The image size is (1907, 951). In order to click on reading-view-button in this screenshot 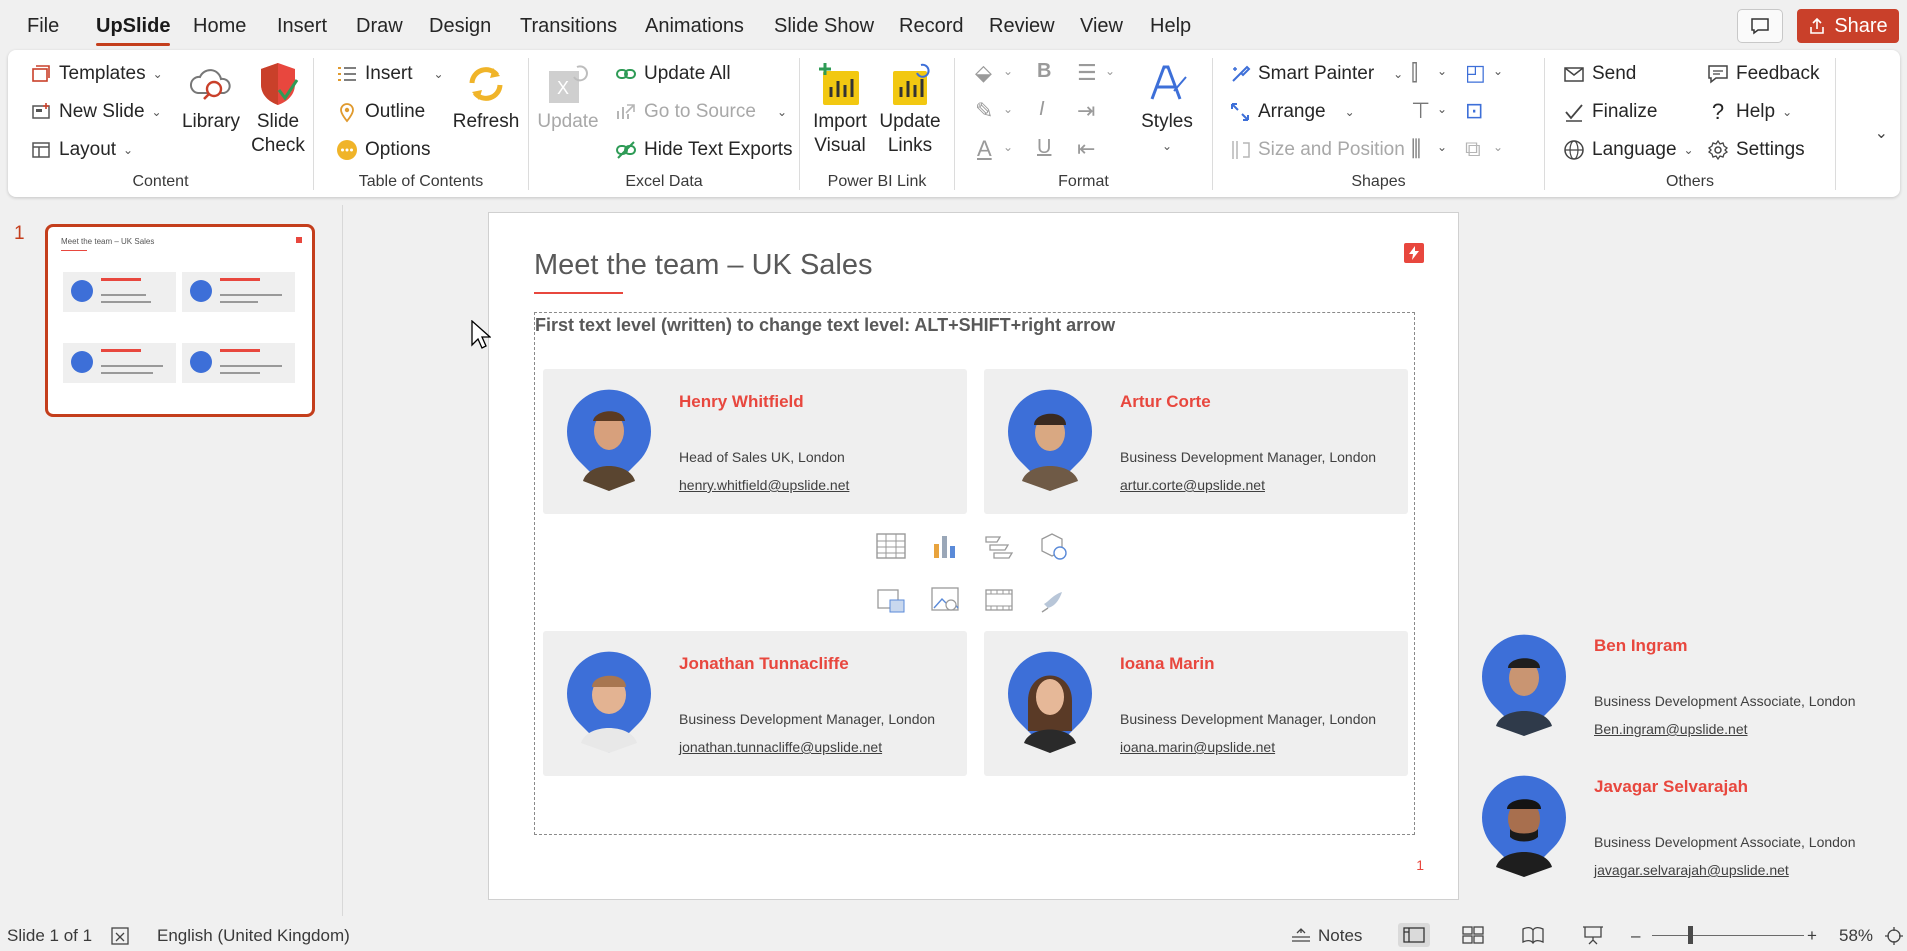, I will do `click(1533, 935)`.